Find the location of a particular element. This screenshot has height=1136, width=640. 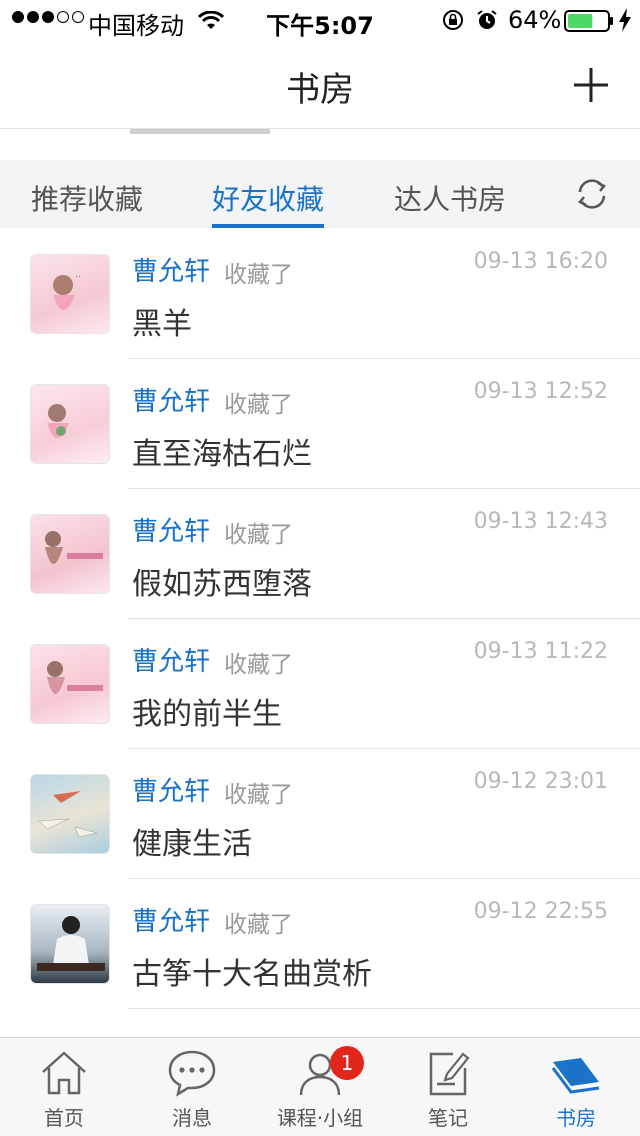

tabbar-label: 笔记 is located at coordinates (448, 1118).